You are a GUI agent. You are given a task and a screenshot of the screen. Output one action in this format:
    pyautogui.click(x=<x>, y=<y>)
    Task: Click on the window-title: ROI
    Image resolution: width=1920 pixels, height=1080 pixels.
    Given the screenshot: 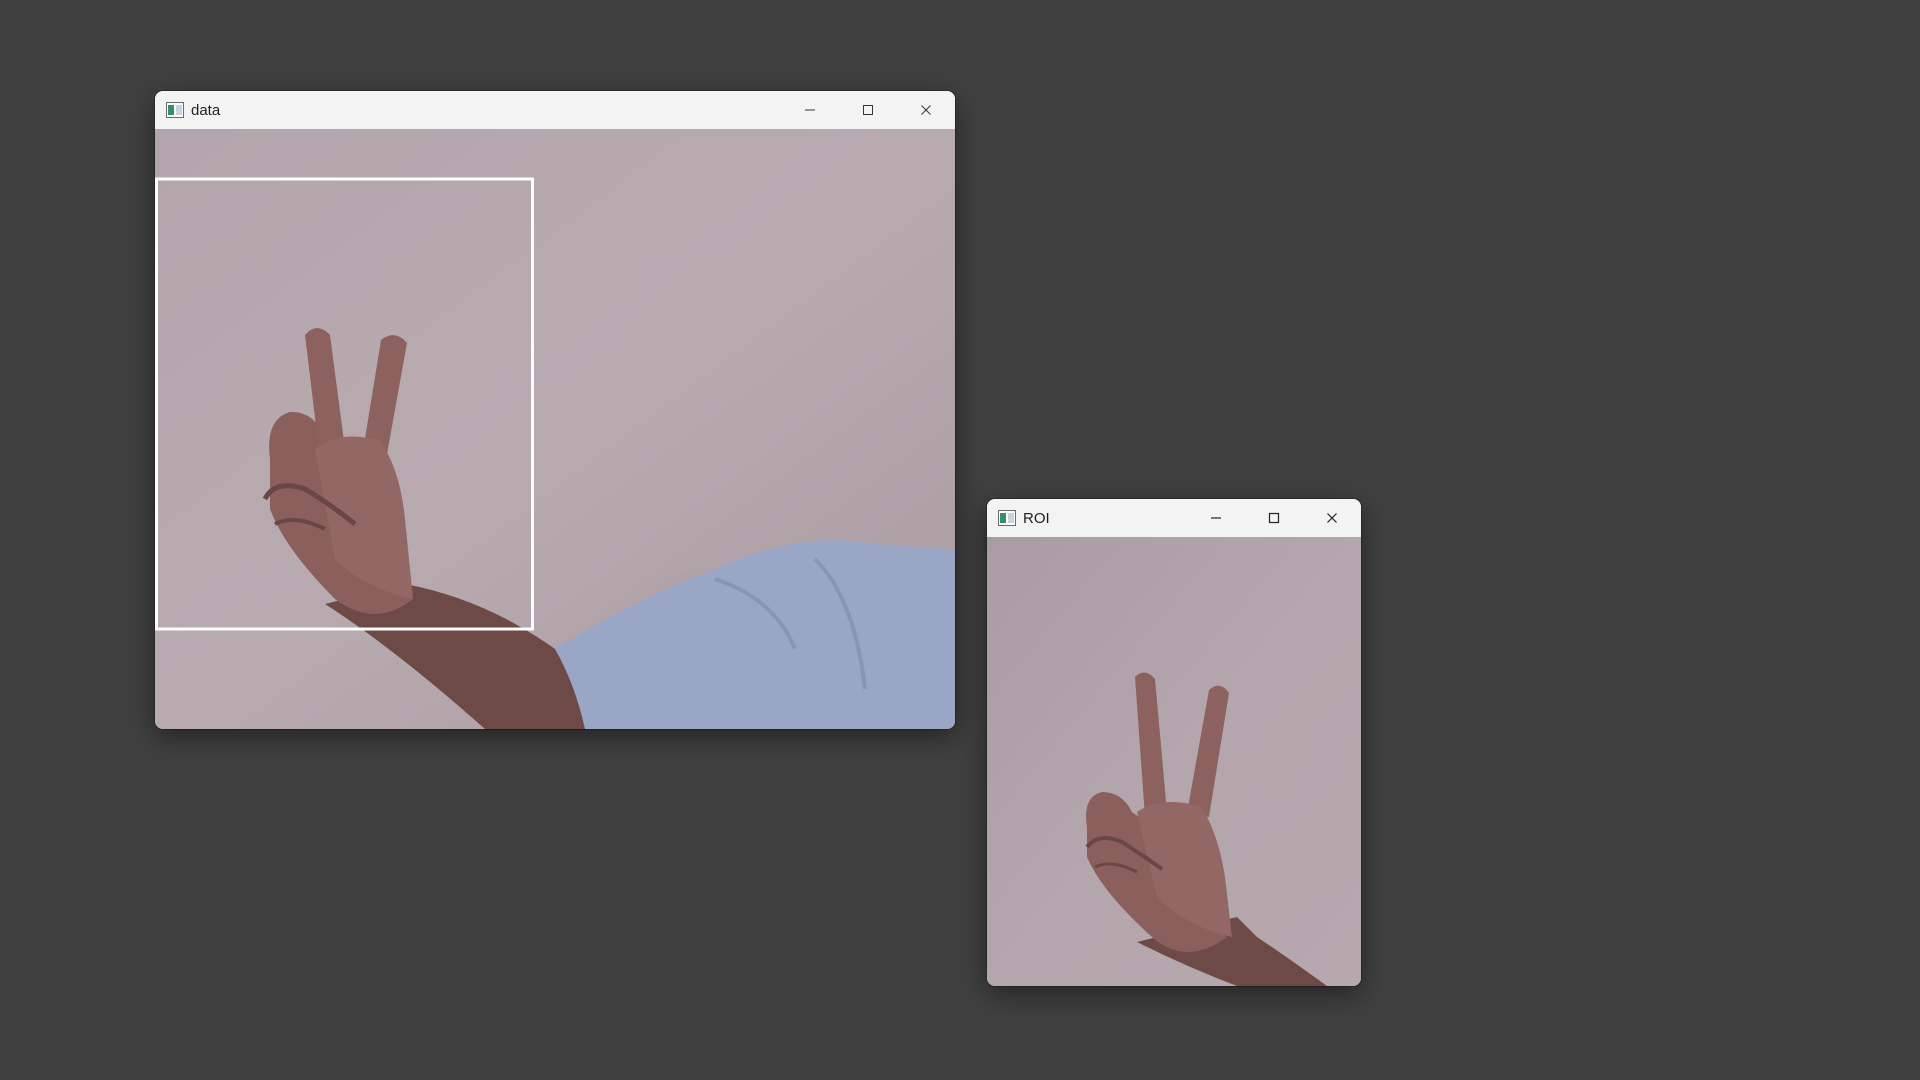 What is the action you would take?
    pyautogui.click(x=1036, y=518)
    